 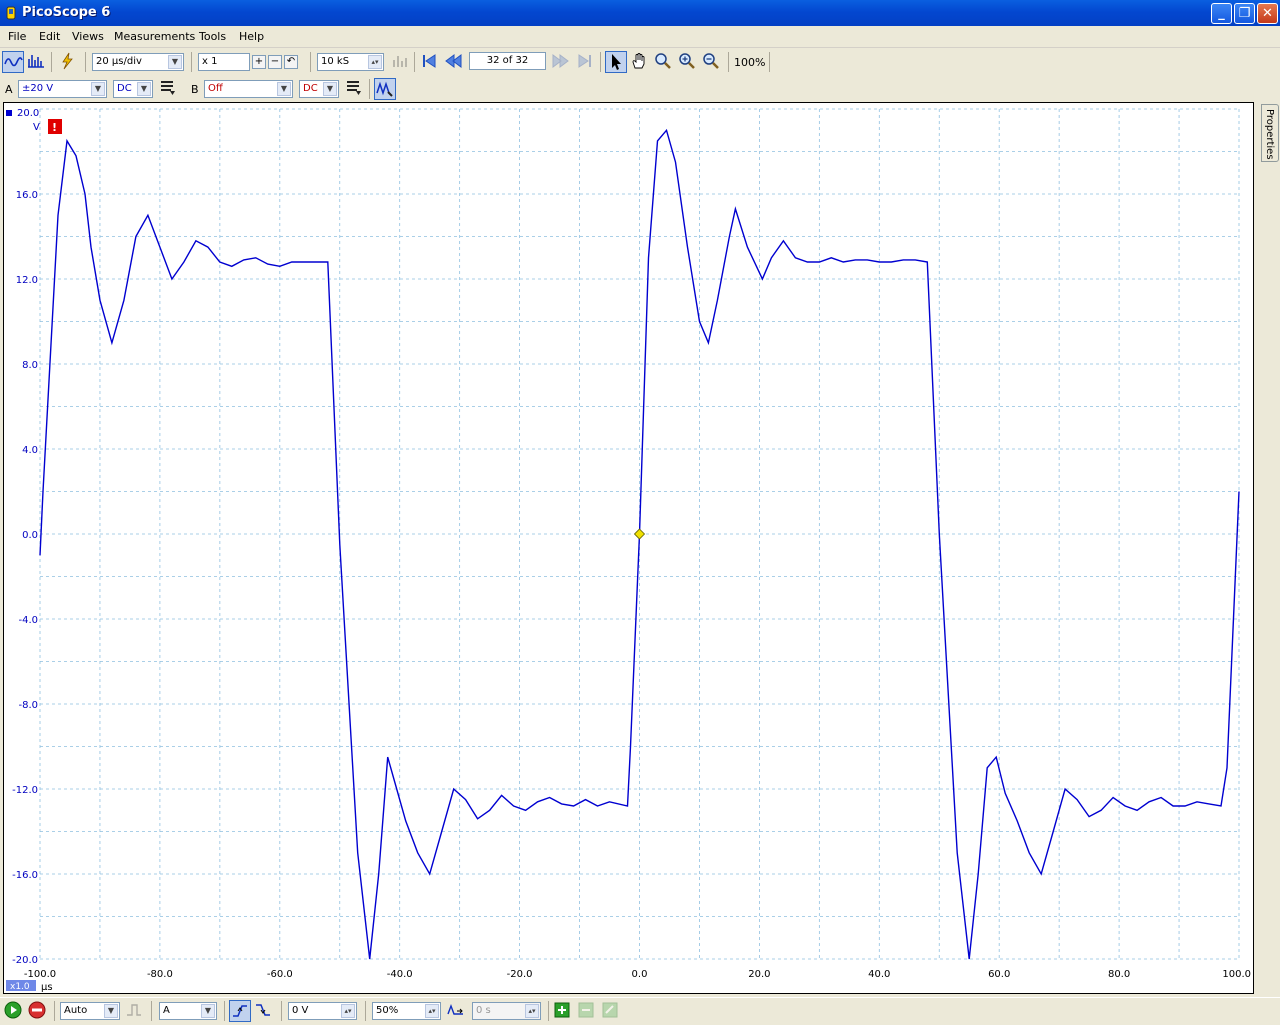 What do you see at coordinates (224, 62) in the screenshot?
I see `zoom-factor-field: x 1` at bounding box center [224, 62].